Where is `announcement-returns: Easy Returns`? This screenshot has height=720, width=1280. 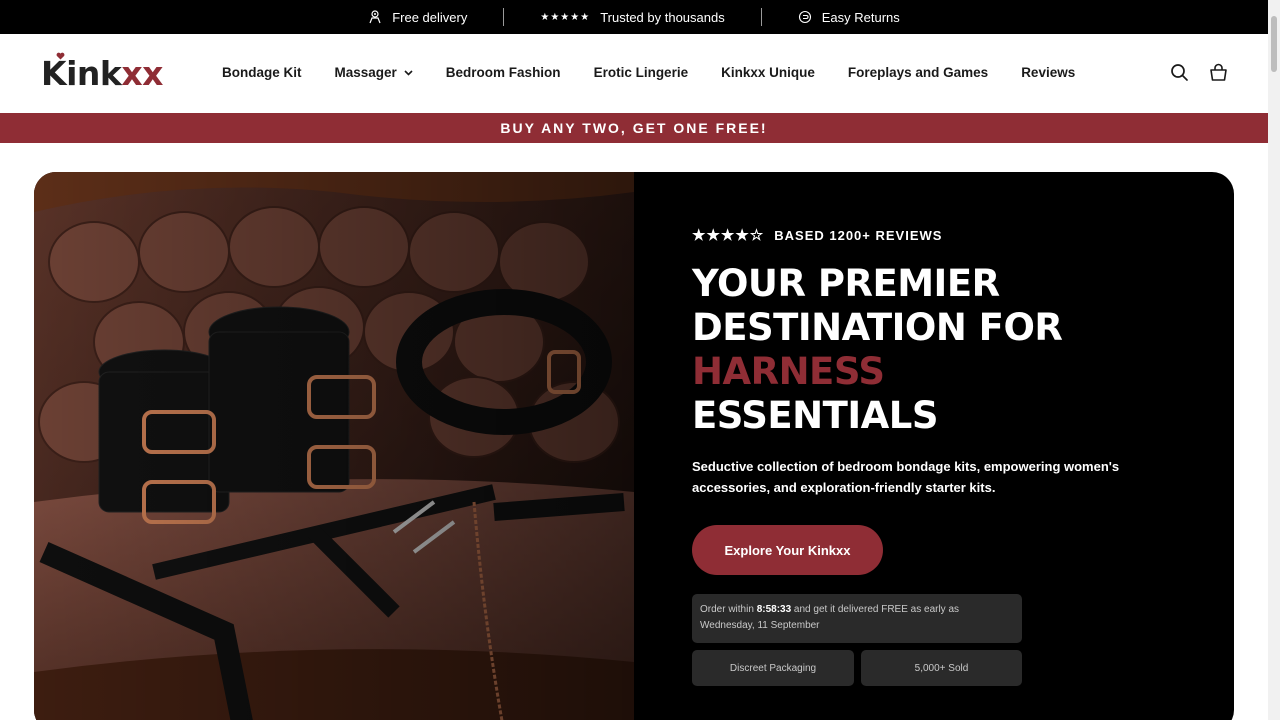
announcement-returns: Easy Returns is located at coordinates (849, 17).